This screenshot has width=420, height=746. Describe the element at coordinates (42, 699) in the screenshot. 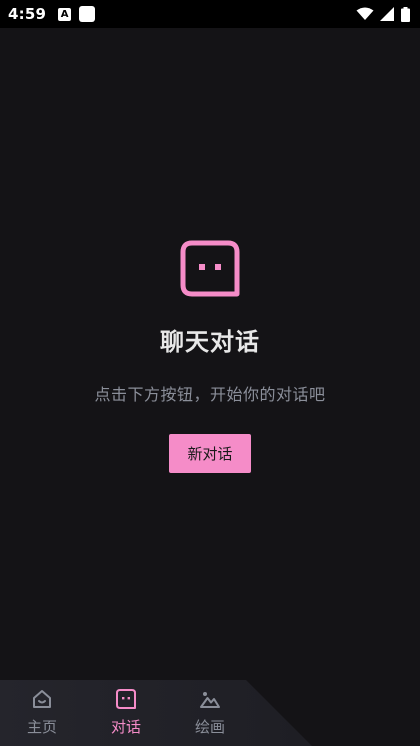

I see `home-icon` at that location.